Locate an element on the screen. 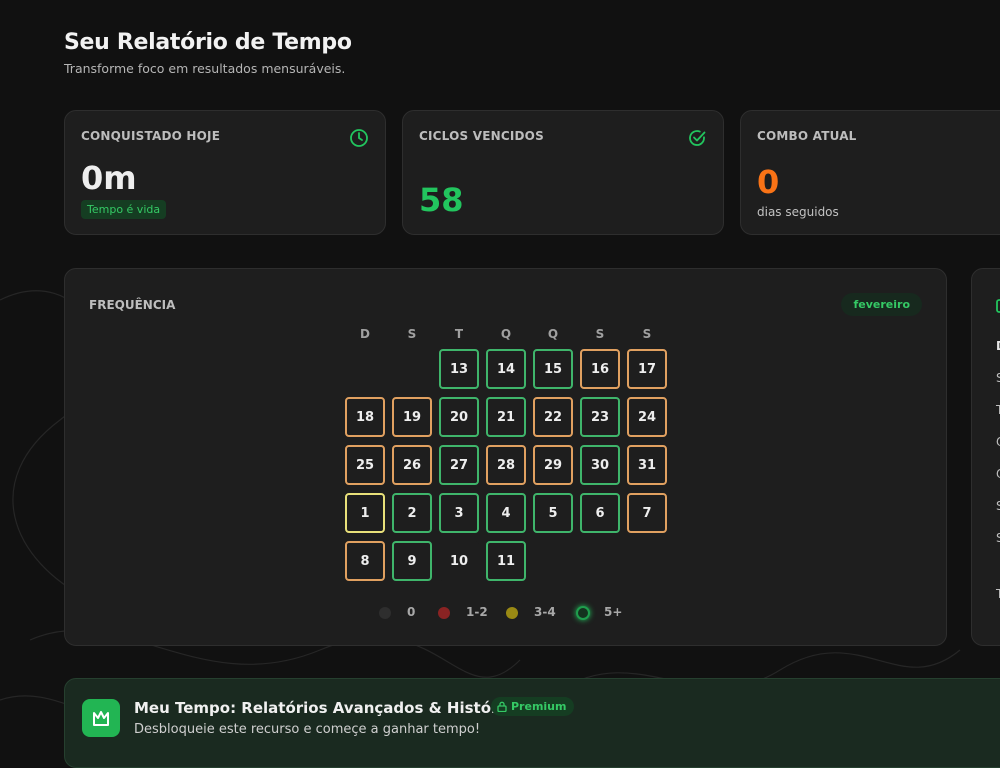 The height and width of the screenshot is (768, 1000). card-cycles-value: 58 is located at coordinates (441, 200).